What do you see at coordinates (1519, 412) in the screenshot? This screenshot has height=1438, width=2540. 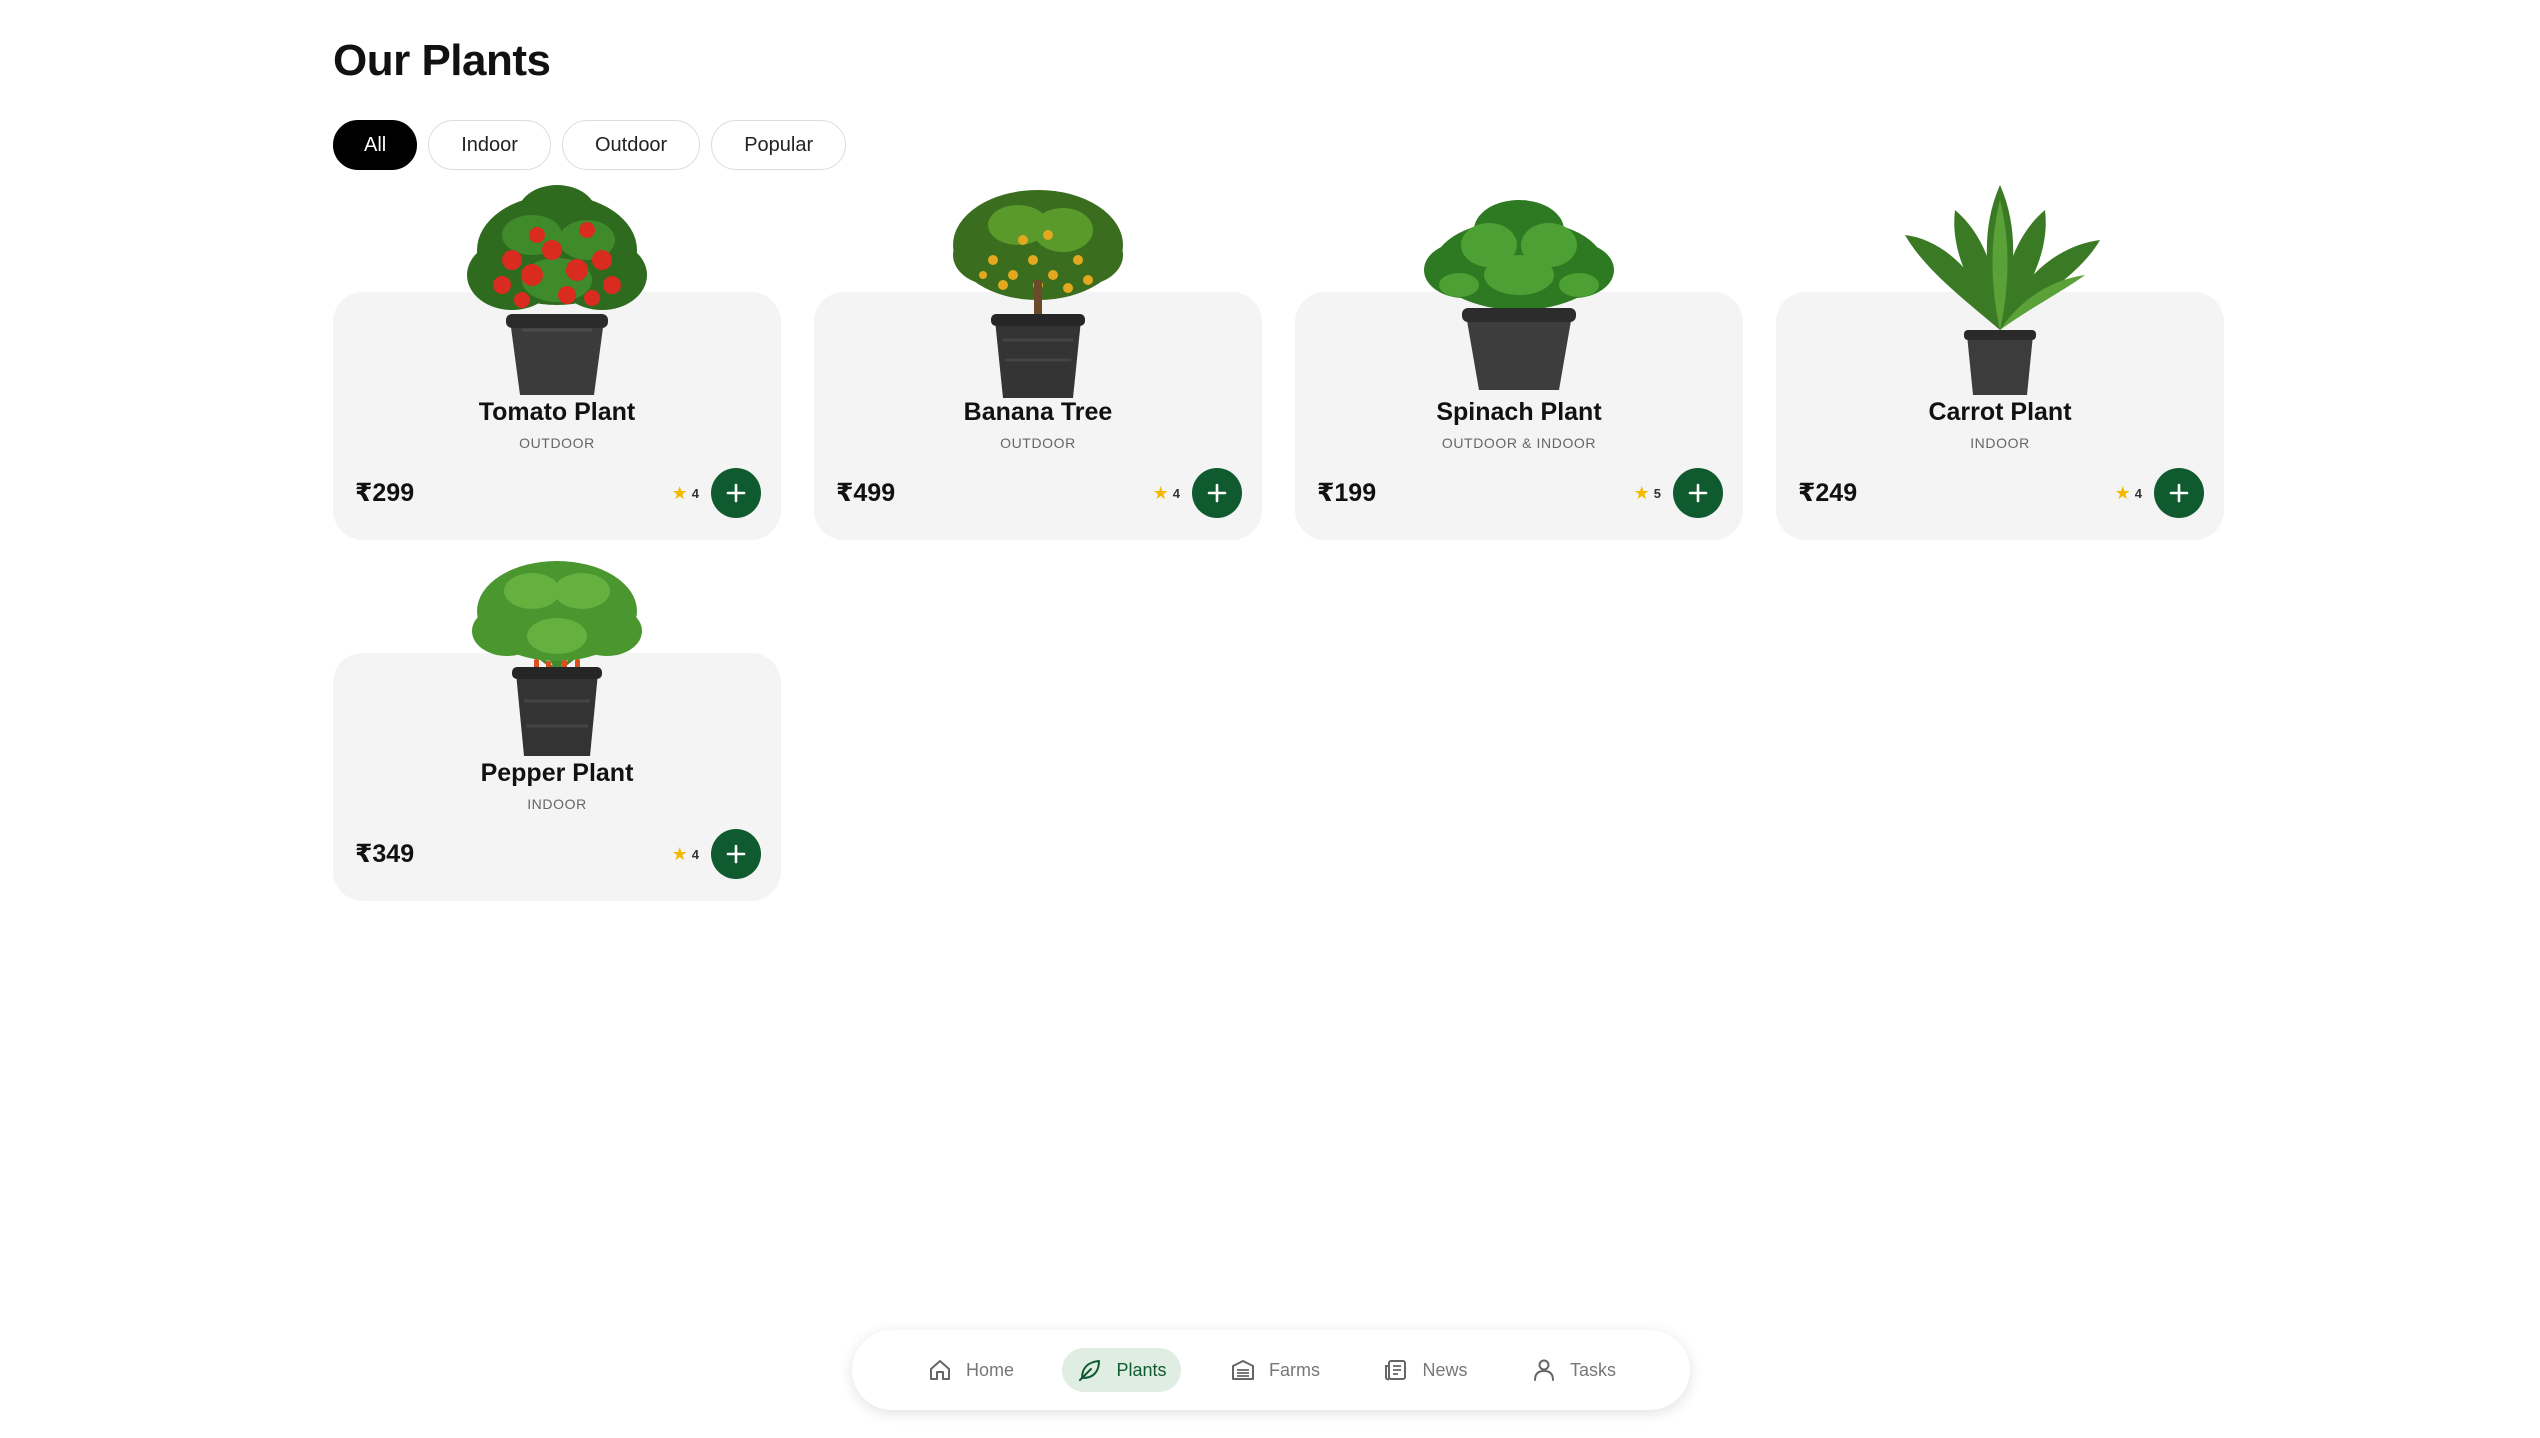 I see `plant-name: Spinach Plant` at bounding box center [1519, 412].